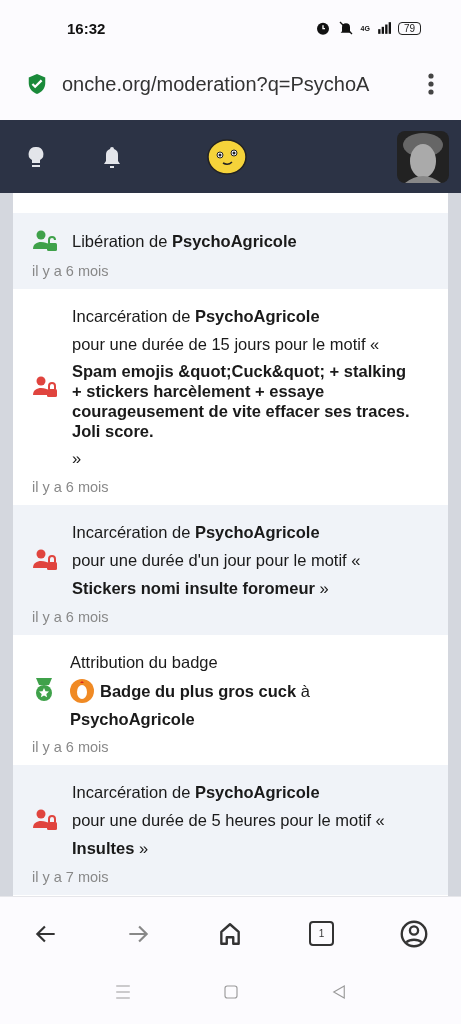  What do you see at coordinates (226, 344) in the screenshot?
I see `entry-text: pour une durée de 15 jours pour le motif «` at bounding box center [226, 344].